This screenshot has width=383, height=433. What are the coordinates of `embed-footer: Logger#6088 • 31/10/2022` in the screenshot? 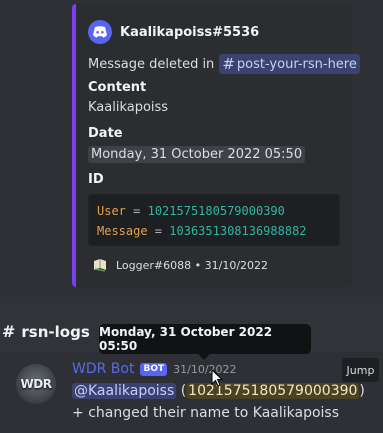 It's located at (180, 265).